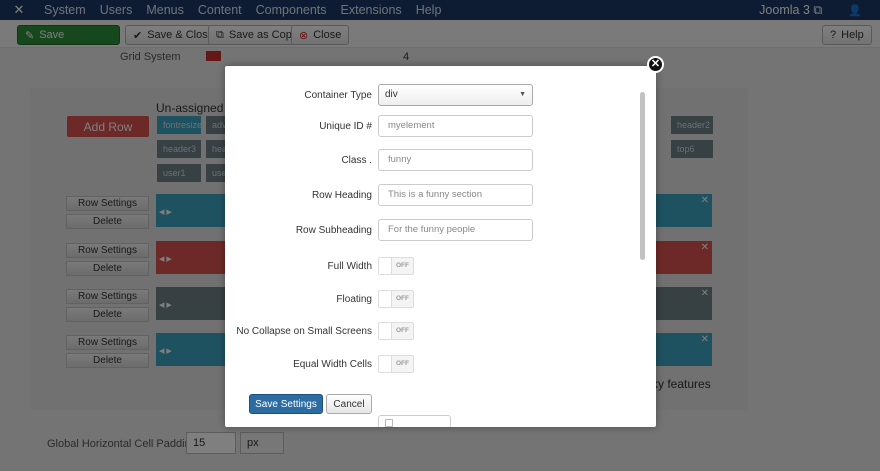 This screenshot has width=880, height=471. Describe the element at coordinates (333, 230) in the screenshot. I see `row-subheading-label: Row Subheading` at that location.